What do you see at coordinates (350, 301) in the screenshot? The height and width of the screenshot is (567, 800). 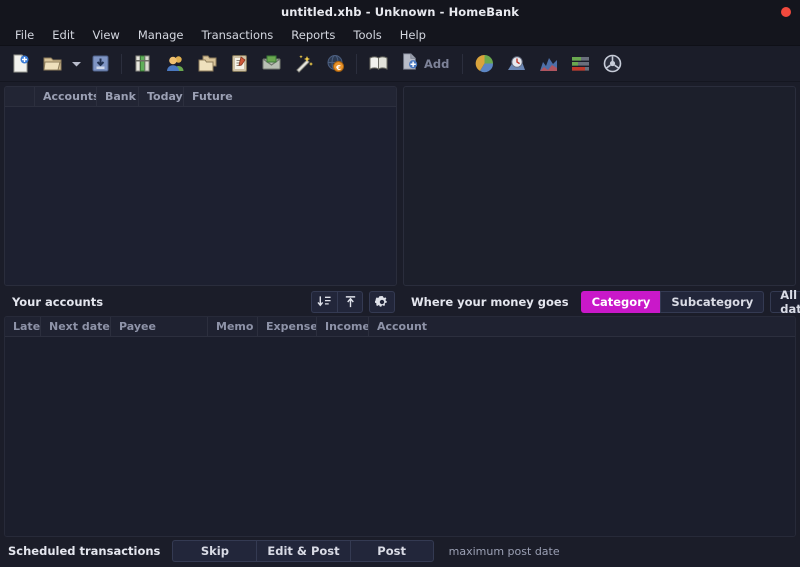 I see `collapse-all-icon` at bounding box center [350, 301].